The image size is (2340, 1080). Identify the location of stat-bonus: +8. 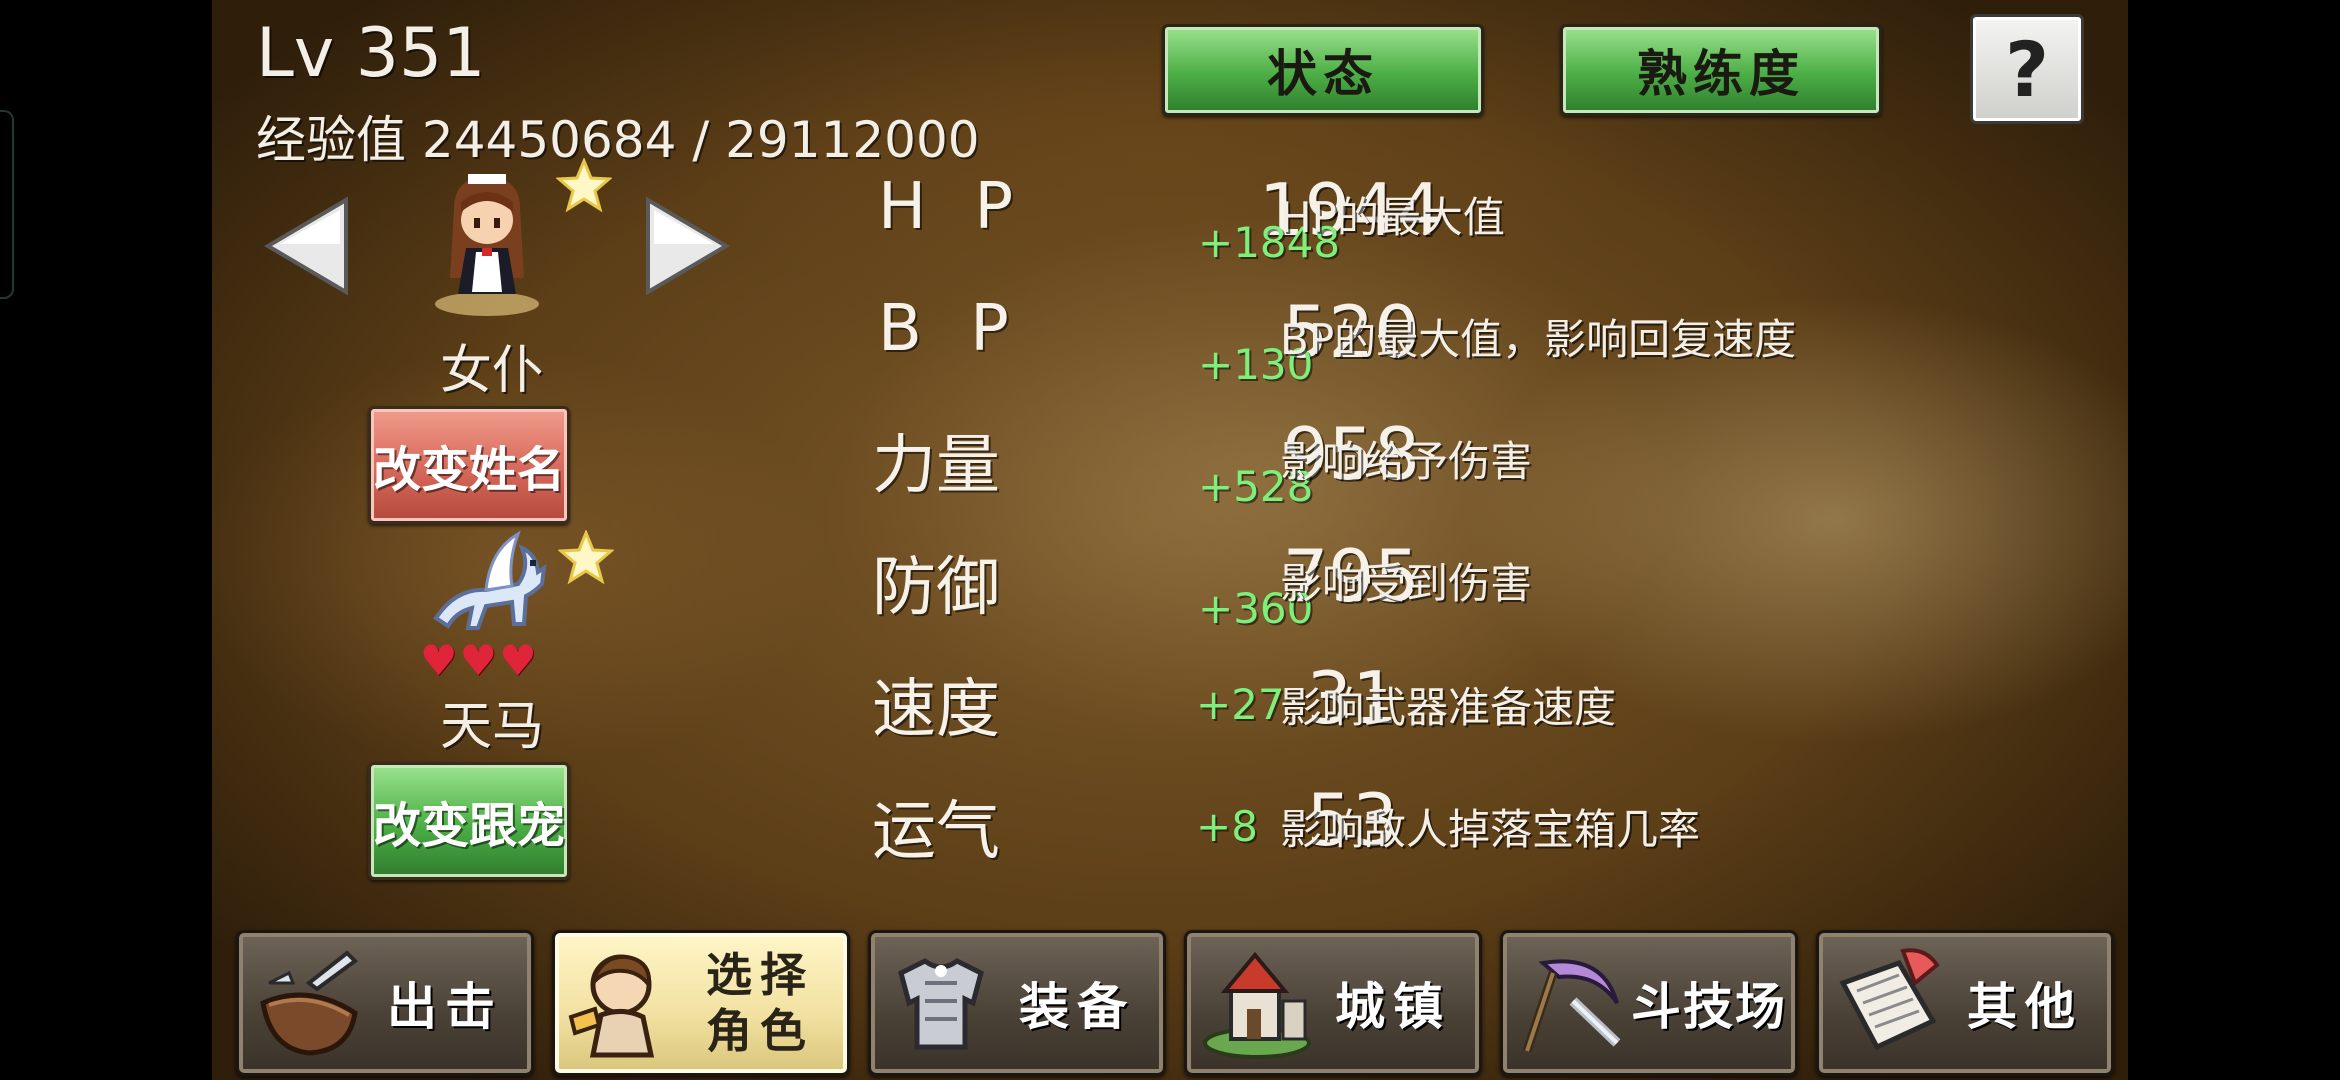
(1227, 826).